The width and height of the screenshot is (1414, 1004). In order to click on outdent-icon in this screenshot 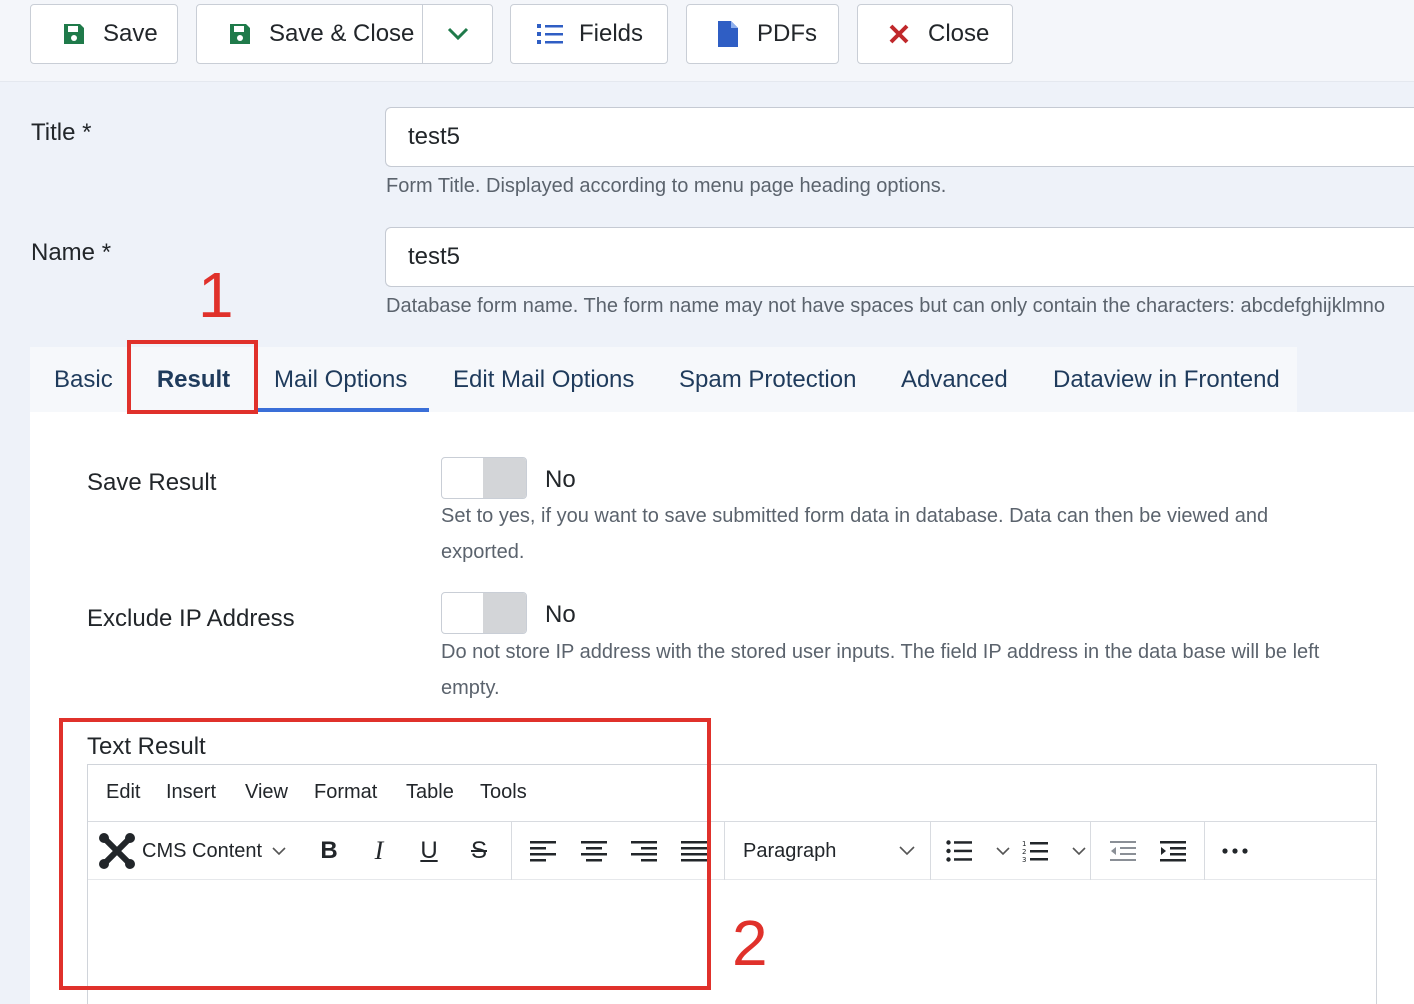, I will do `click(1123, 851)`.